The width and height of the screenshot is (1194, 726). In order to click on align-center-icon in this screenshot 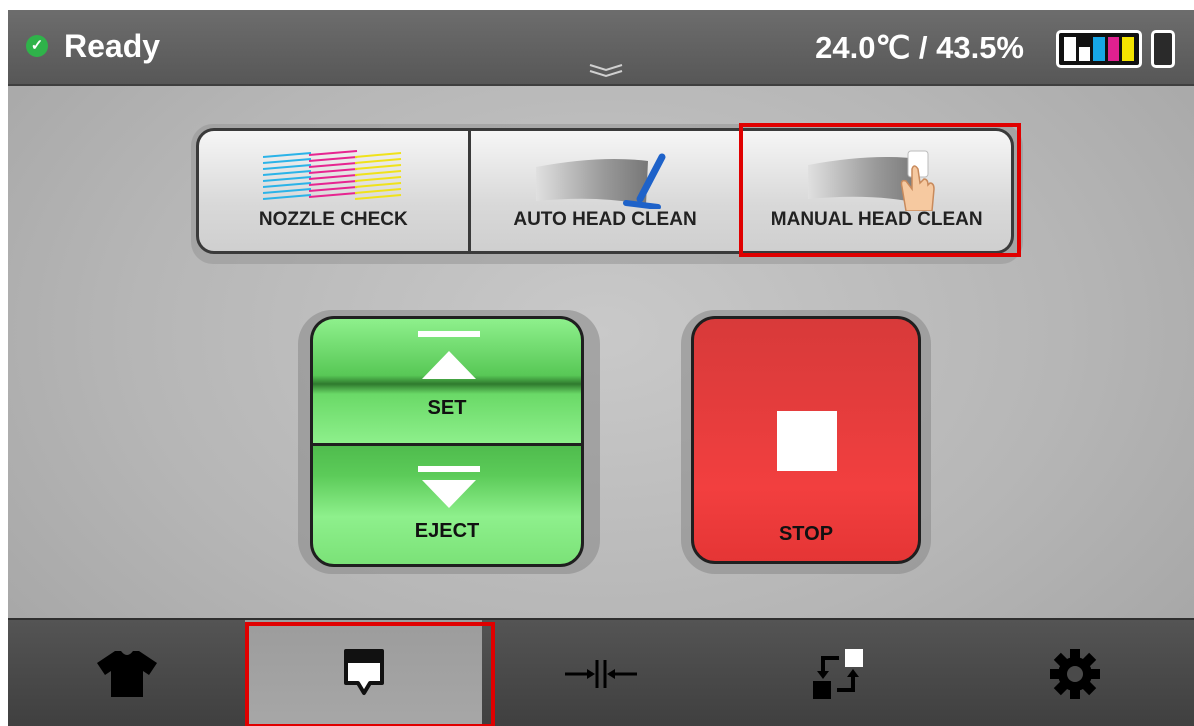, I will do `click(601, 674)`.